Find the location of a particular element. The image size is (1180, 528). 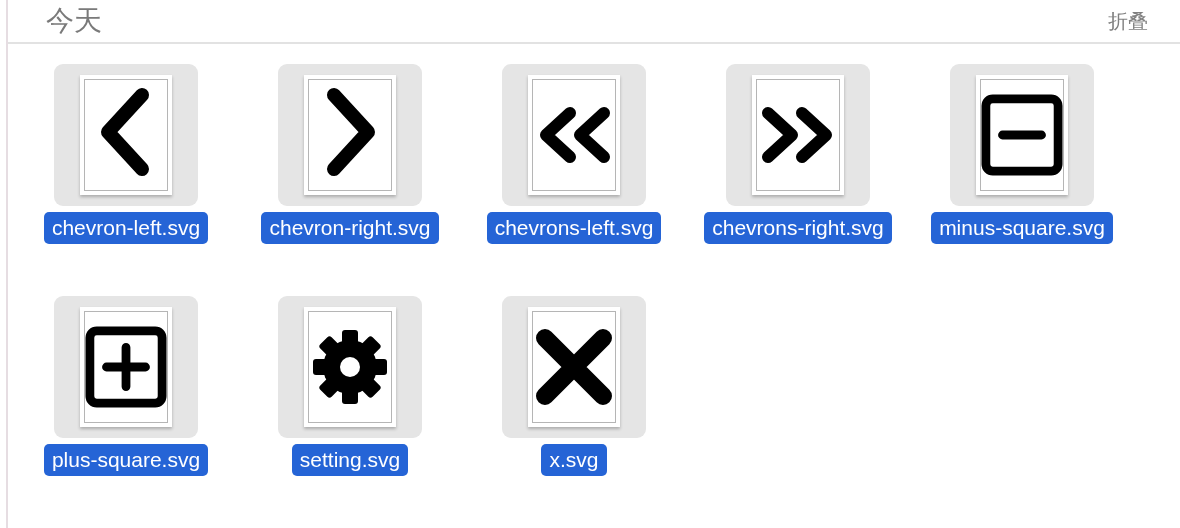

file-name: plus-square.svg is located at coordinates (126, 460).